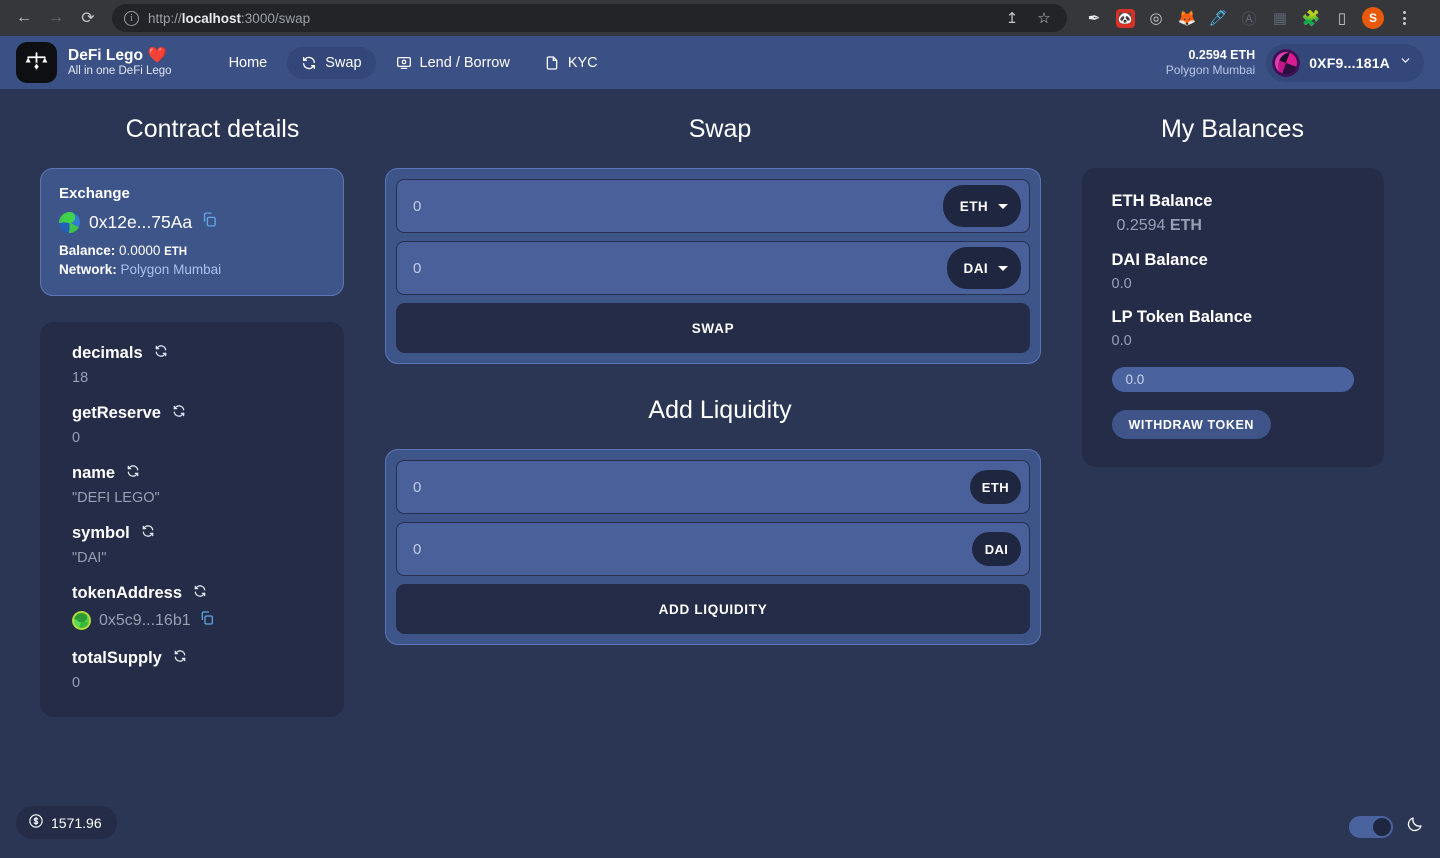  I want to click on document-icon, so click(552, 63).